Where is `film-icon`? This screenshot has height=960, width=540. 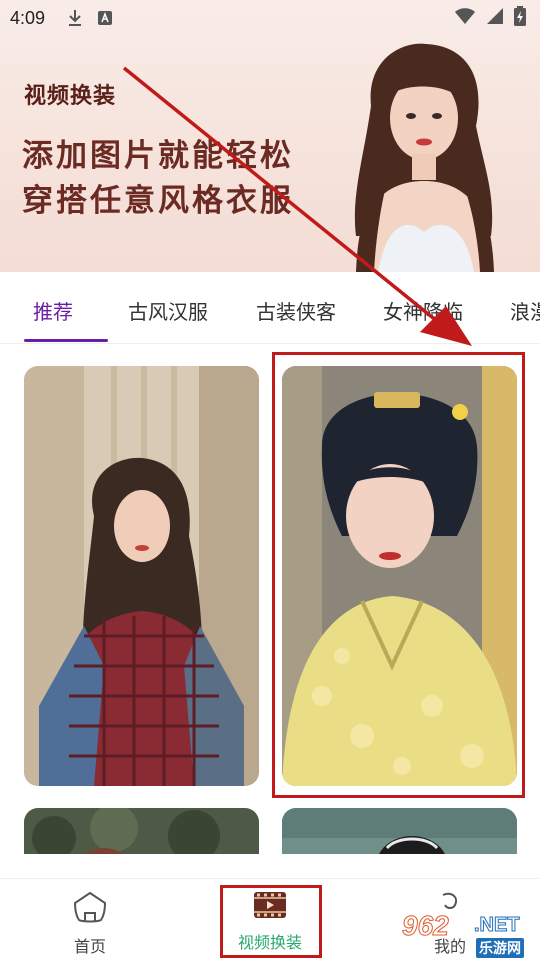
film-icon is located at coordinates (270, 905).